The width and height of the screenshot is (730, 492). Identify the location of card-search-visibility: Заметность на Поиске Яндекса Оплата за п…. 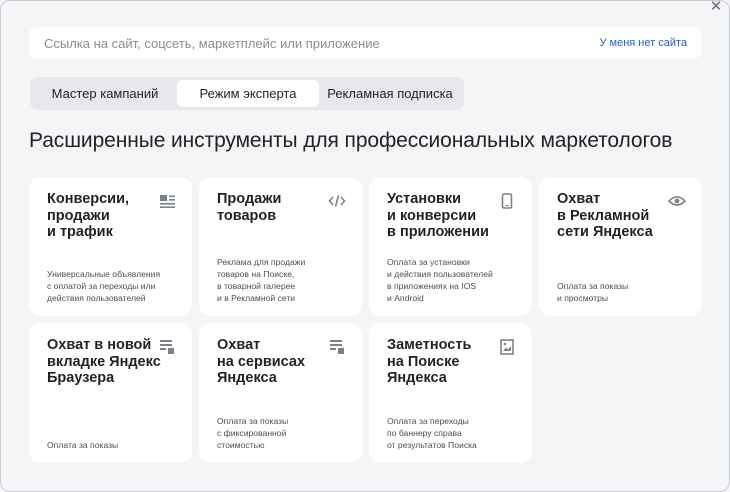
(450, 393).